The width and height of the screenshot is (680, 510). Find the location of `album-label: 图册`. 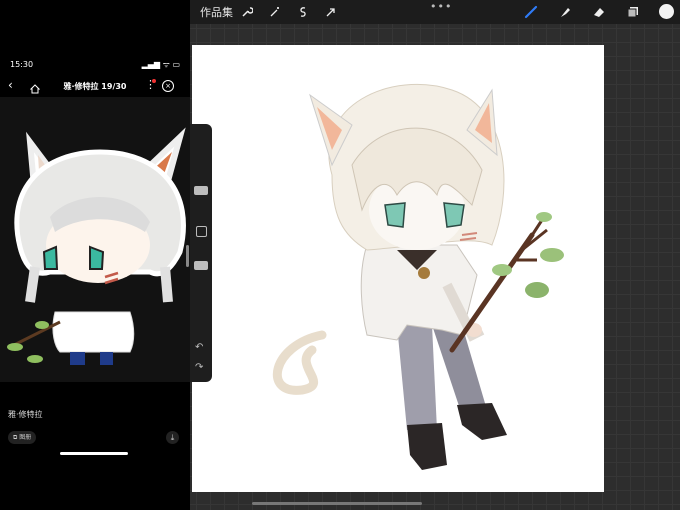

album-label: 图册 is located at coordinates (25, 437).